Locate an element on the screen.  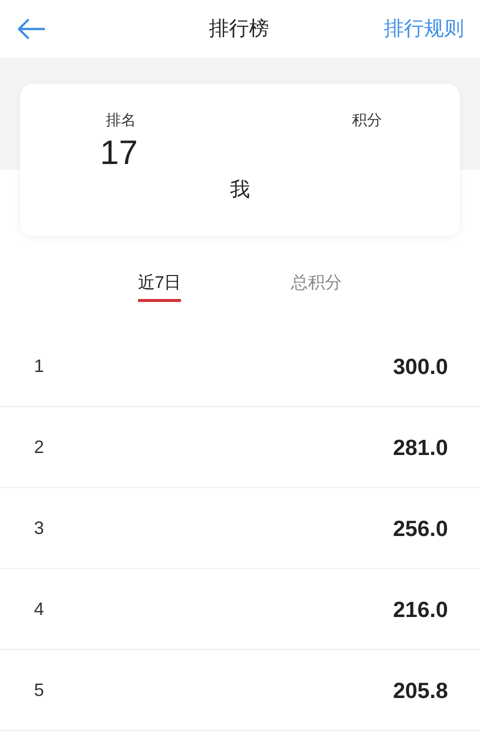
rank-number: 5 is located at coordinates (39, 690).